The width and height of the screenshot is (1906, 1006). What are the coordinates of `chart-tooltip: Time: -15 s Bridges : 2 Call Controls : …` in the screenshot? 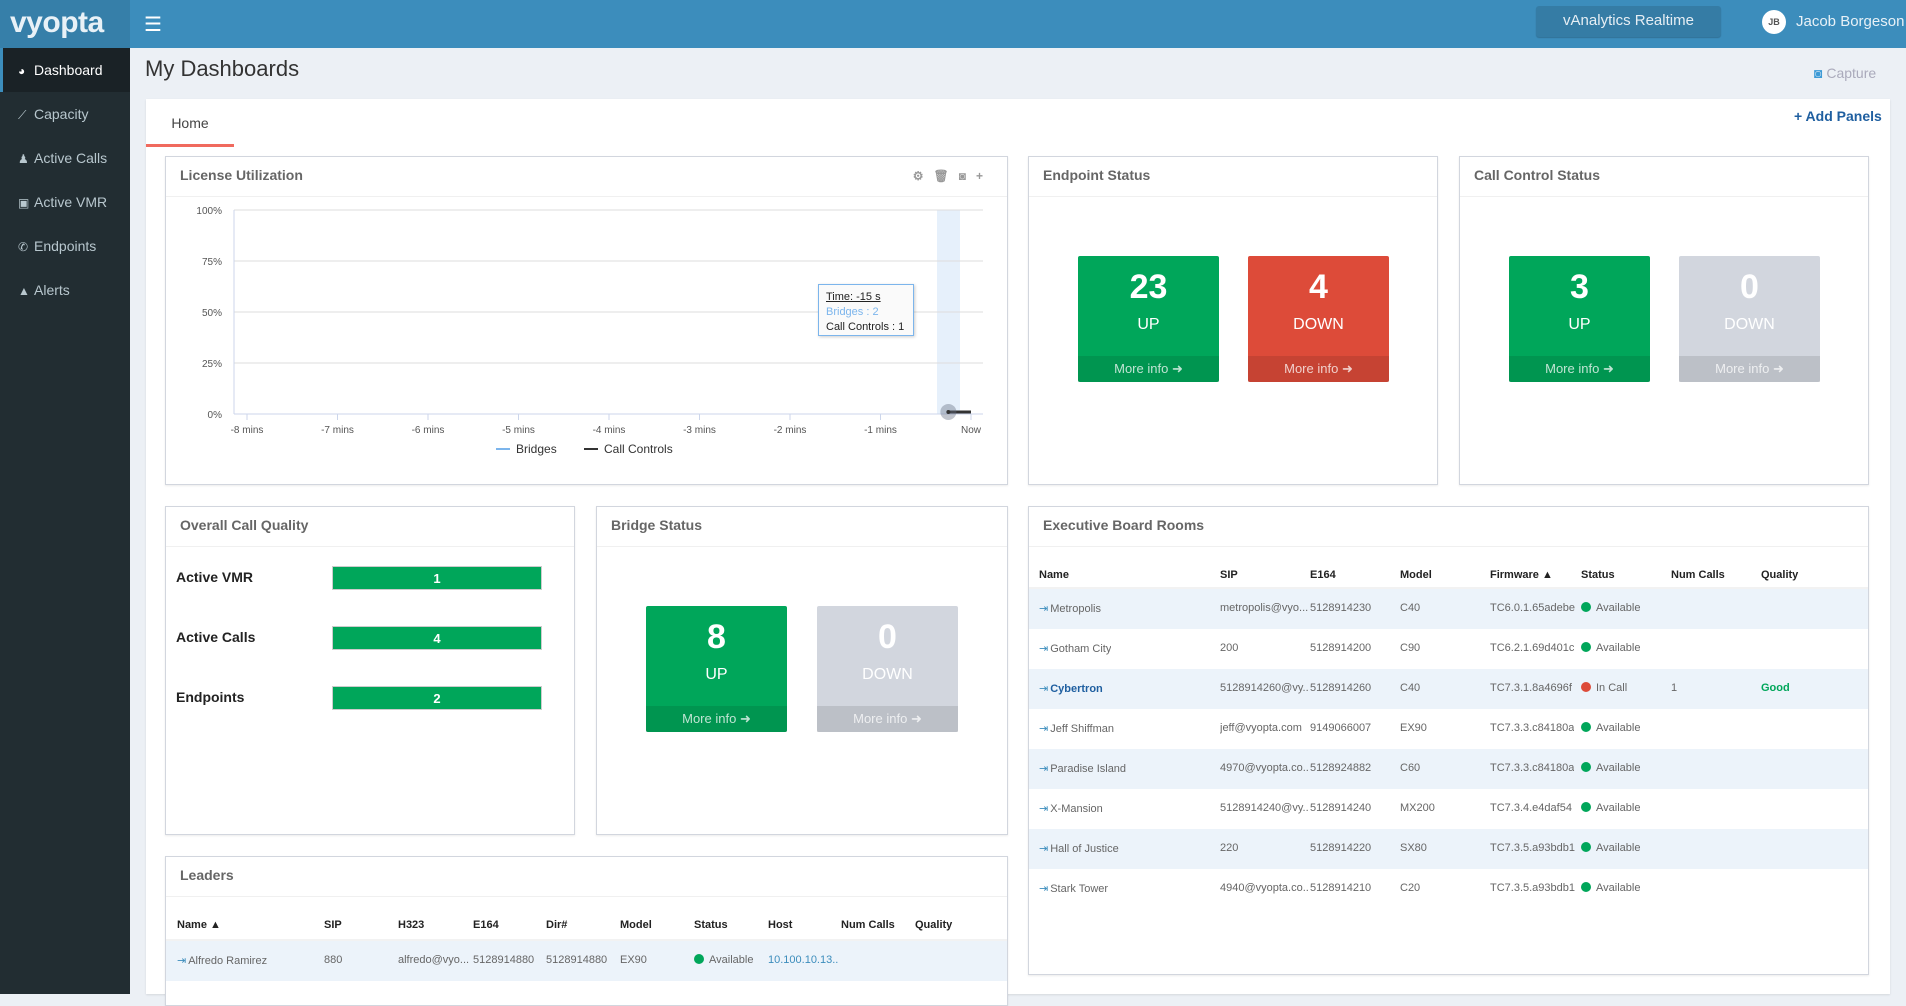 It's located at (866, 310).